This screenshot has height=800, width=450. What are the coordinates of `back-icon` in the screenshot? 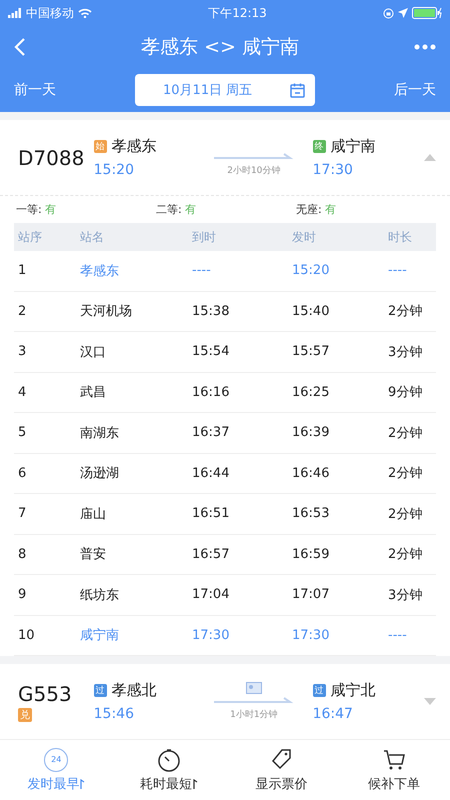 It's located at (20, 47).